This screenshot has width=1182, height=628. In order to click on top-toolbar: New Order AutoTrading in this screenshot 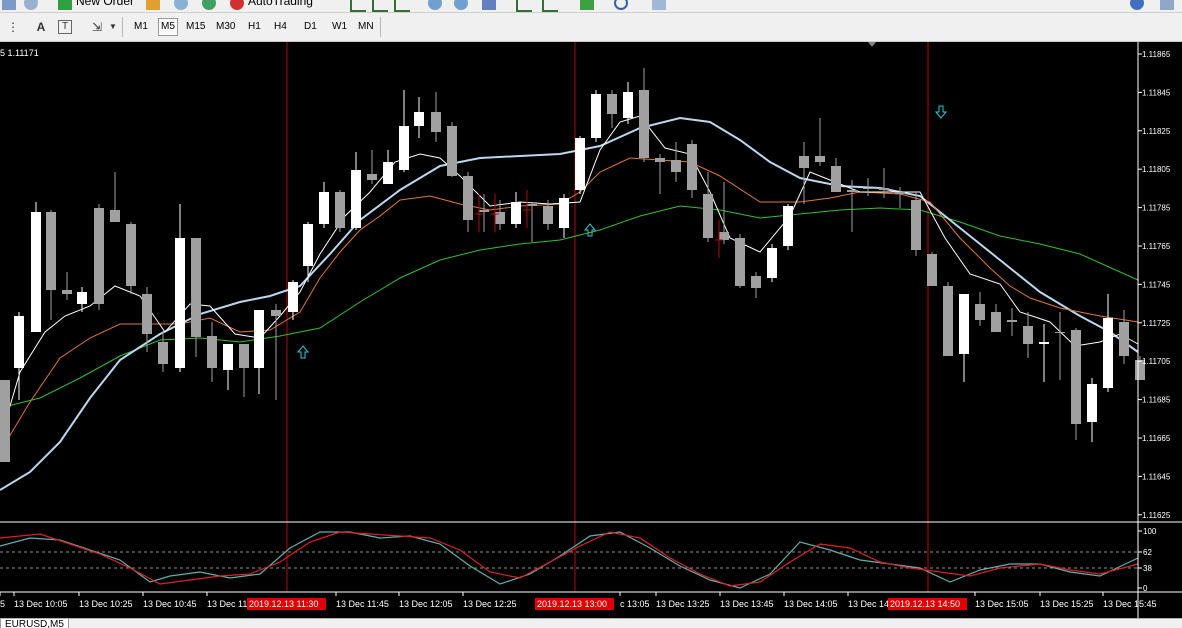, I will do `click(591, 6)`.